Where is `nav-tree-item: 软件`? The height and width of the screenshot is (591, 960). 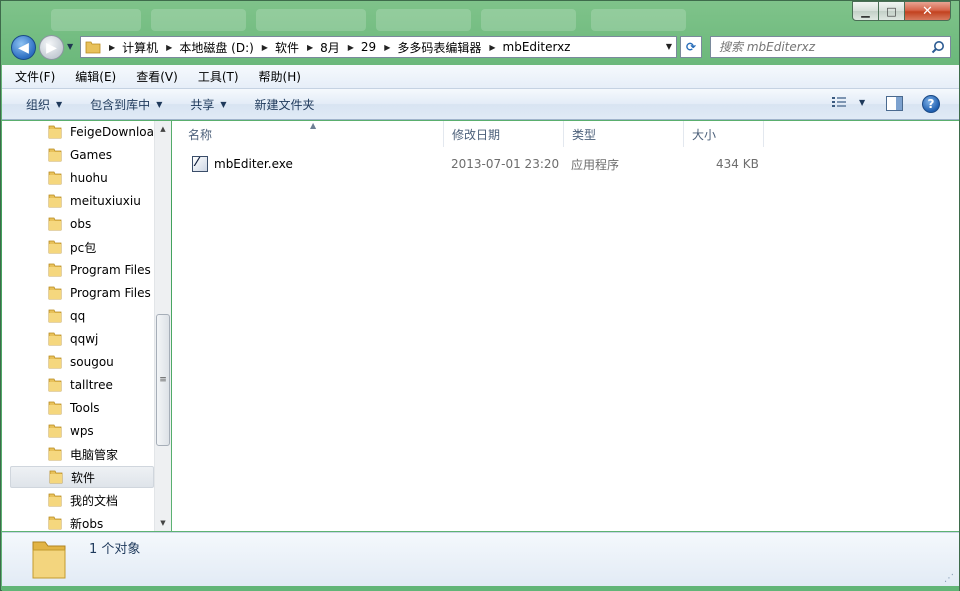
nav-tree-item: 软件 is located at coordinates (82, 477).